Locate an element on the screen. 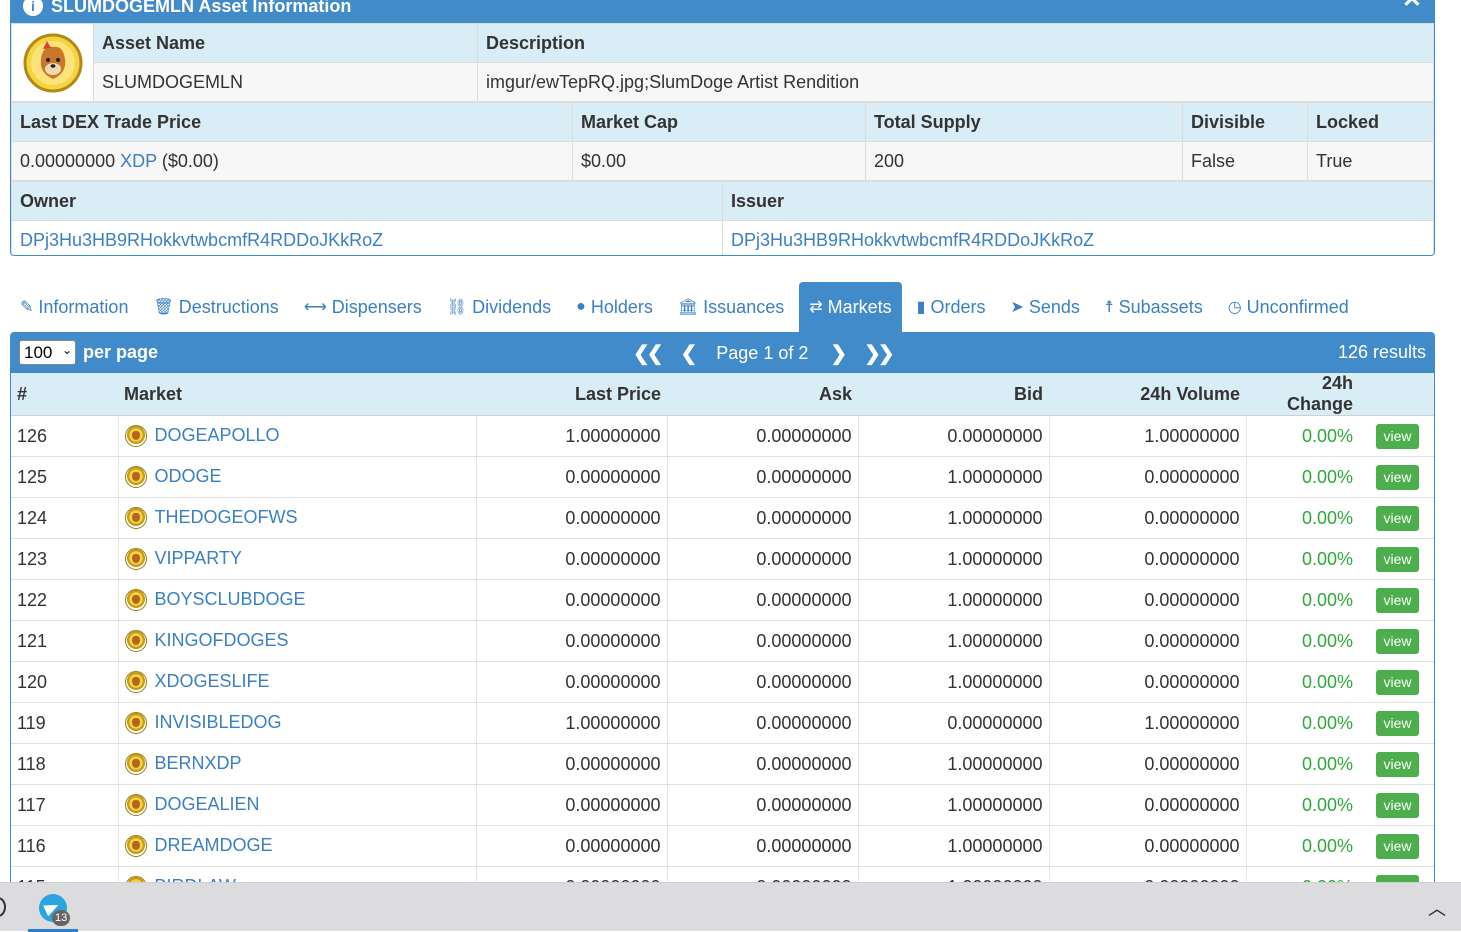 The height and width of the screenshot is (932, 1461). market-link: DOGEALIEN is located at coordinates (207, 804).